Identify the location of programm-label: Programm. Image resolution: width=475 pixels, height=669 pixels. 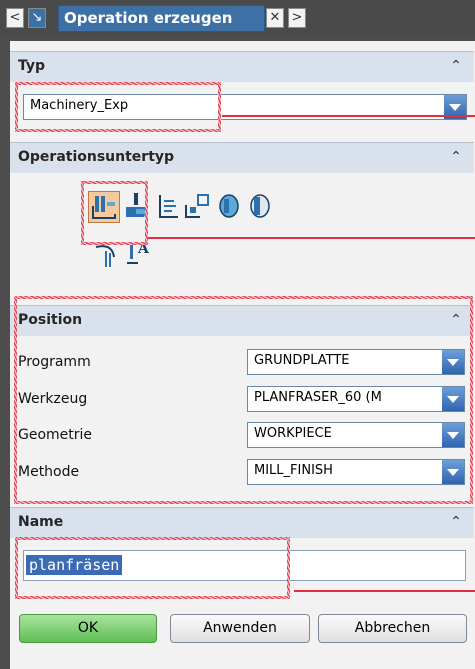
(54, 362).